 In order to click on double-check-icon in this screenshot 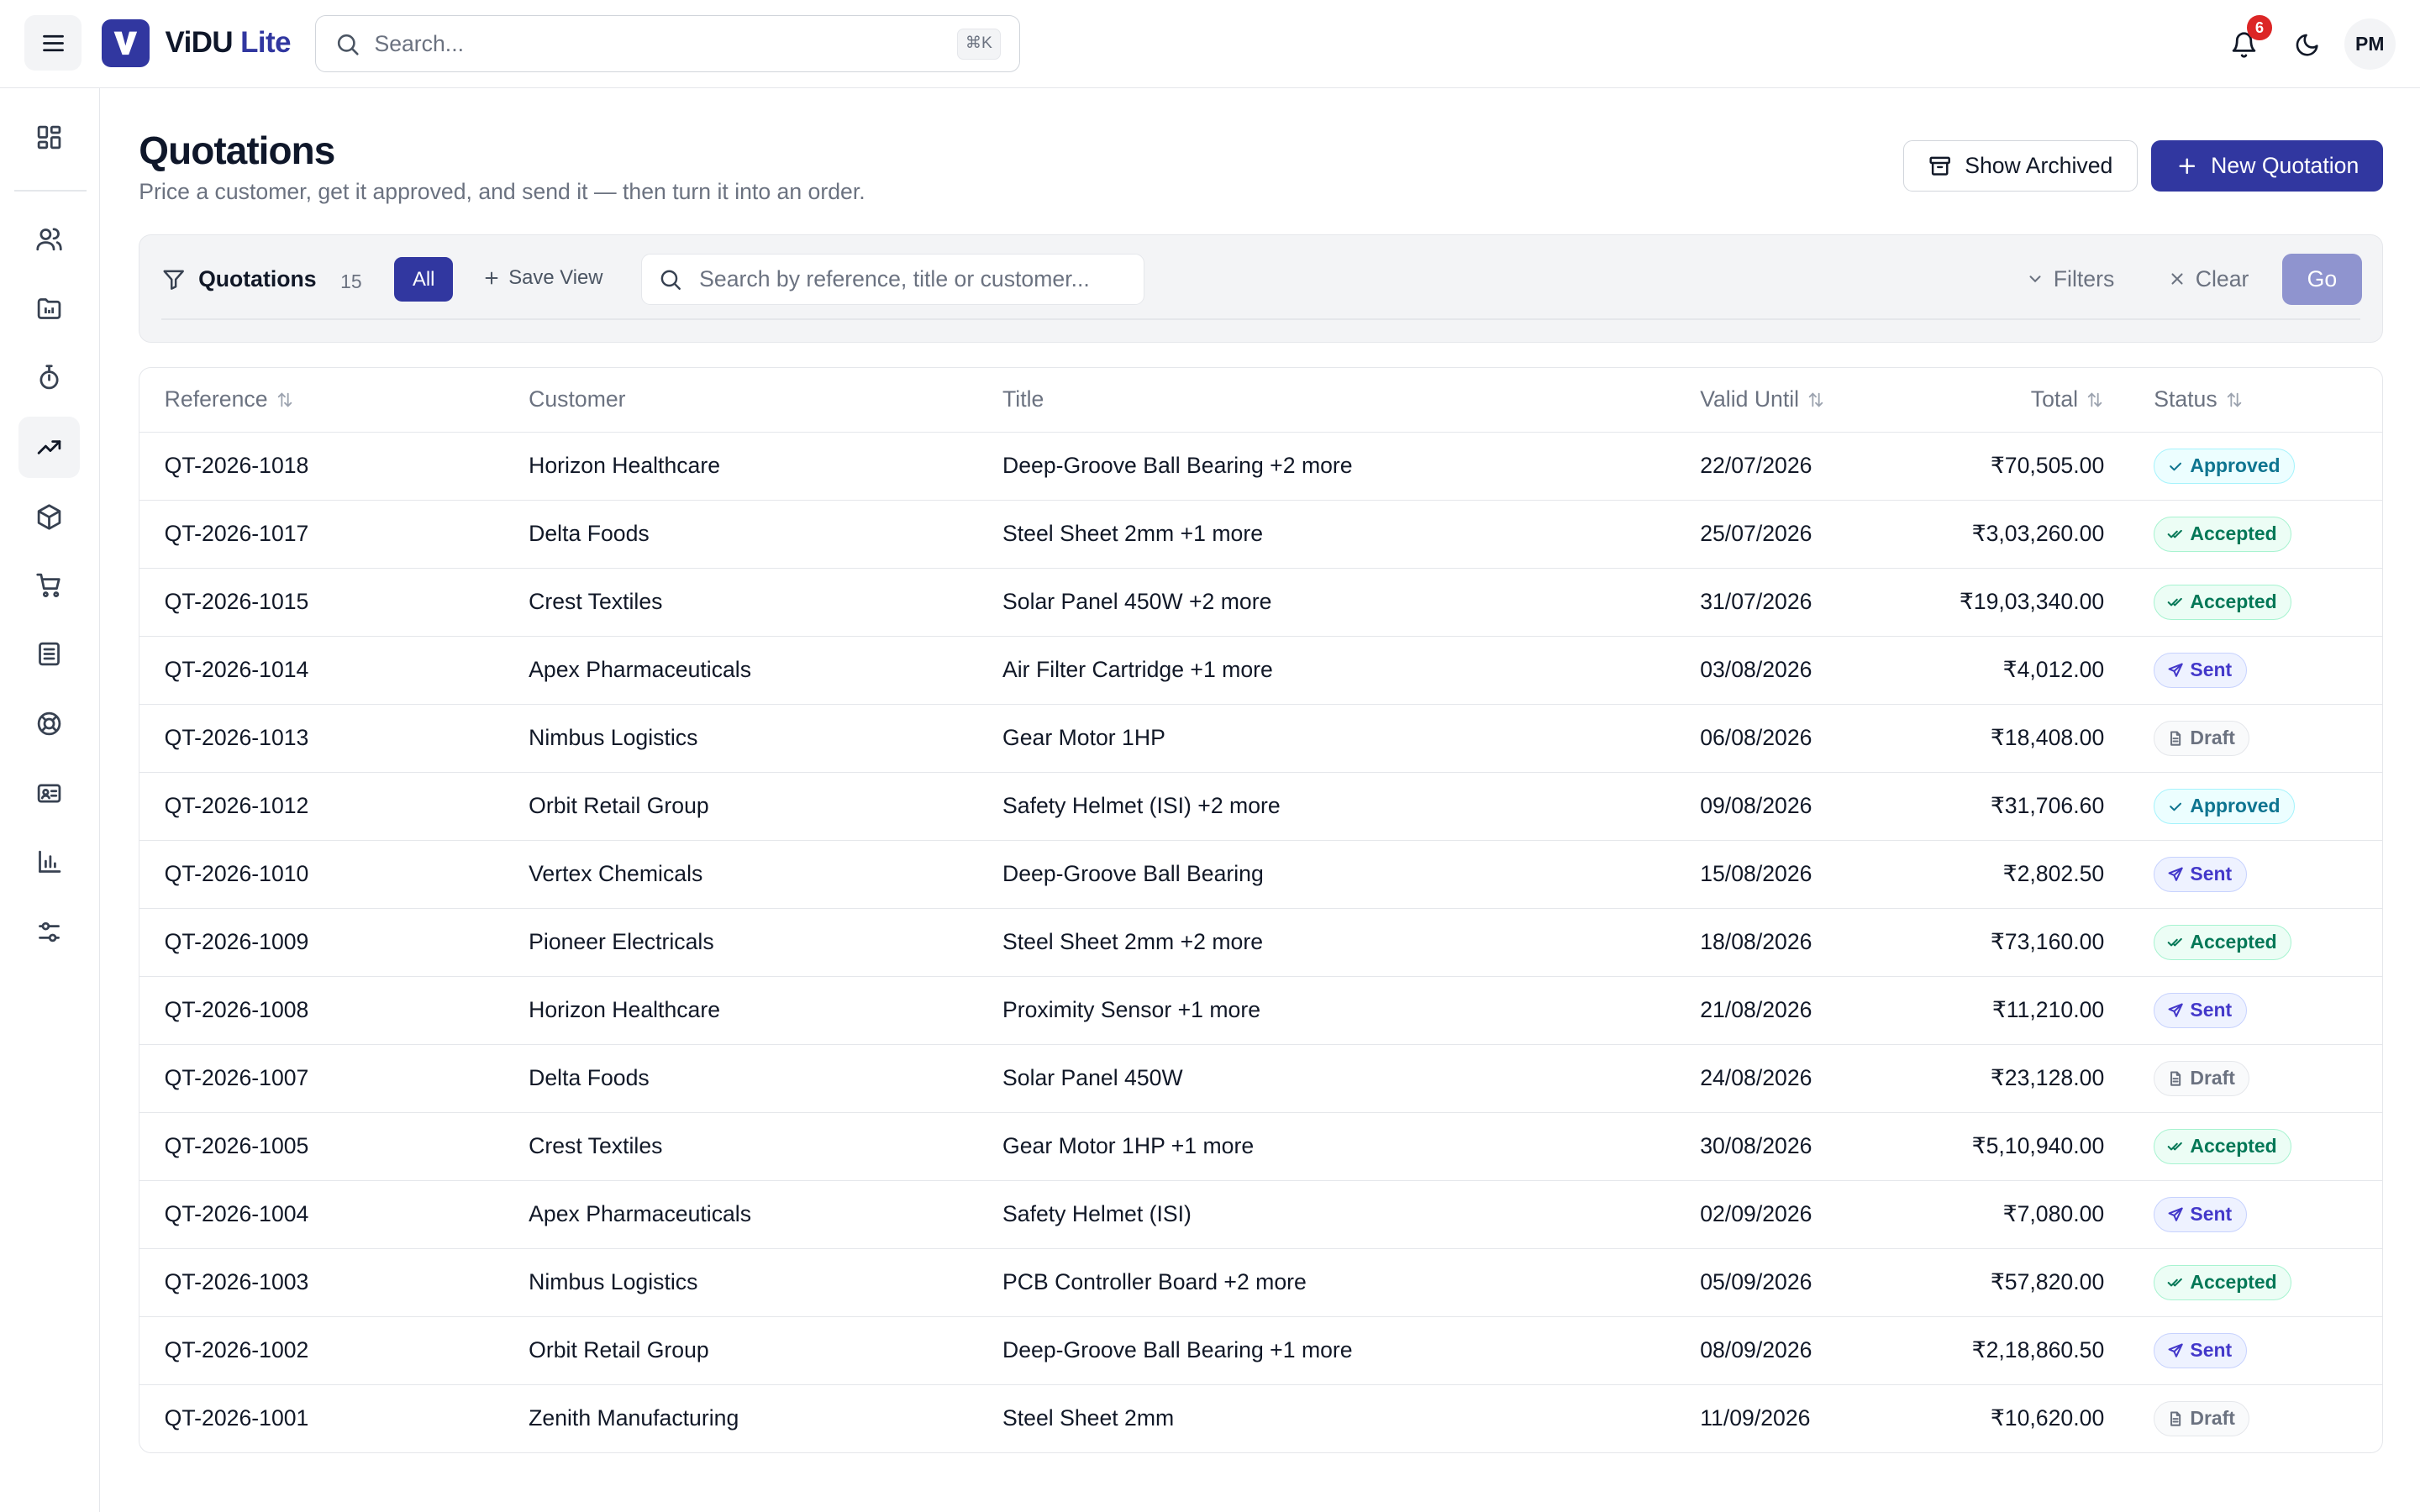, I will do `click(2174, 601)`.